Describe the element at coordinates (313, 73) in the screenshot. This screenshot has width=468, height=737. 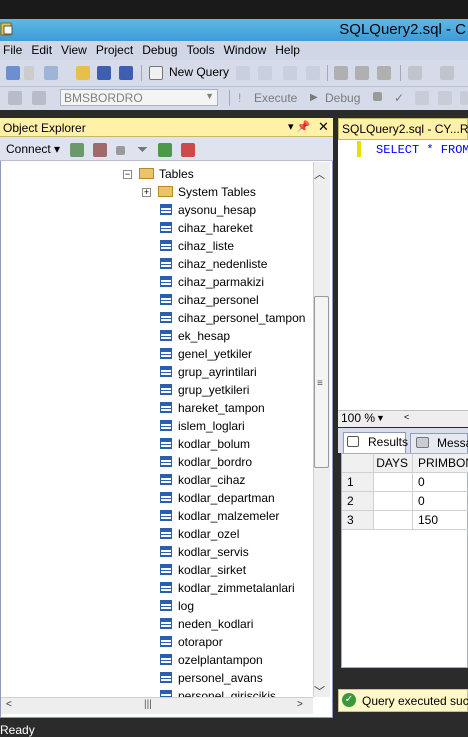
I see `dmx-query-icon` at that location.